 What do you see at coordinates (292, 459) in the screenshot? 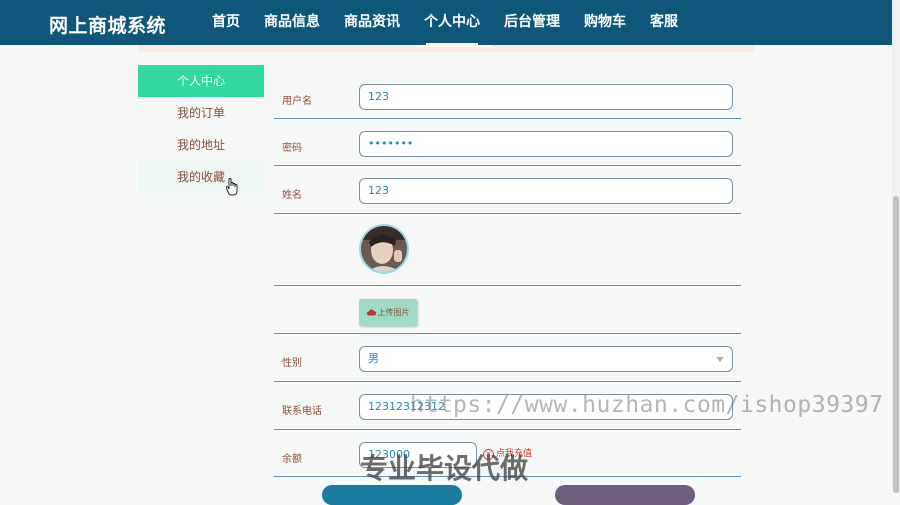
I see `balance-label: 余额` at bounding box center [292, 459].